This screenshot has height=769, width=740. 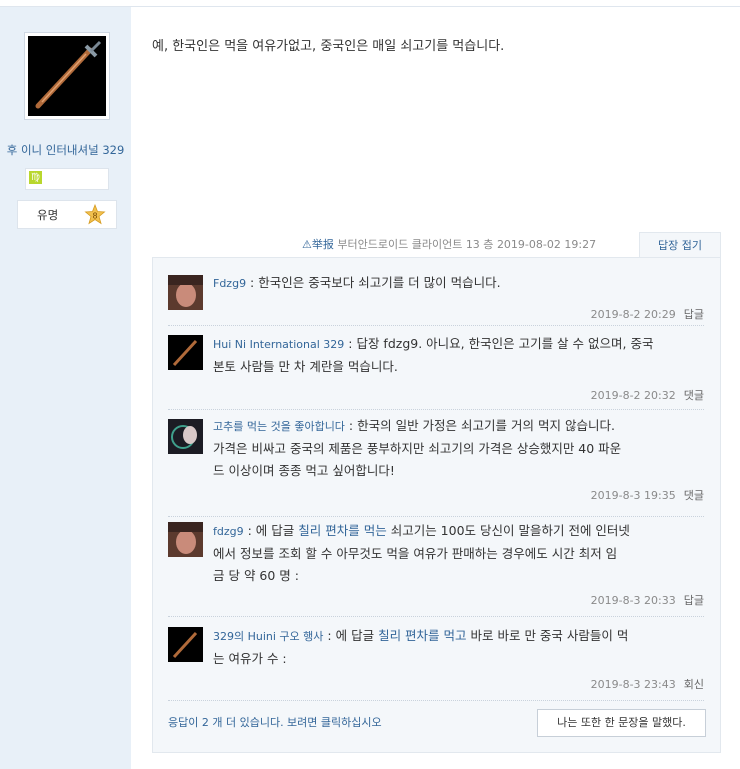 What do you see at coordinates (633, 495) in the screenshot?
I see `comment-time: 2019-8-3 19:35` at bounding box center [633, 495].